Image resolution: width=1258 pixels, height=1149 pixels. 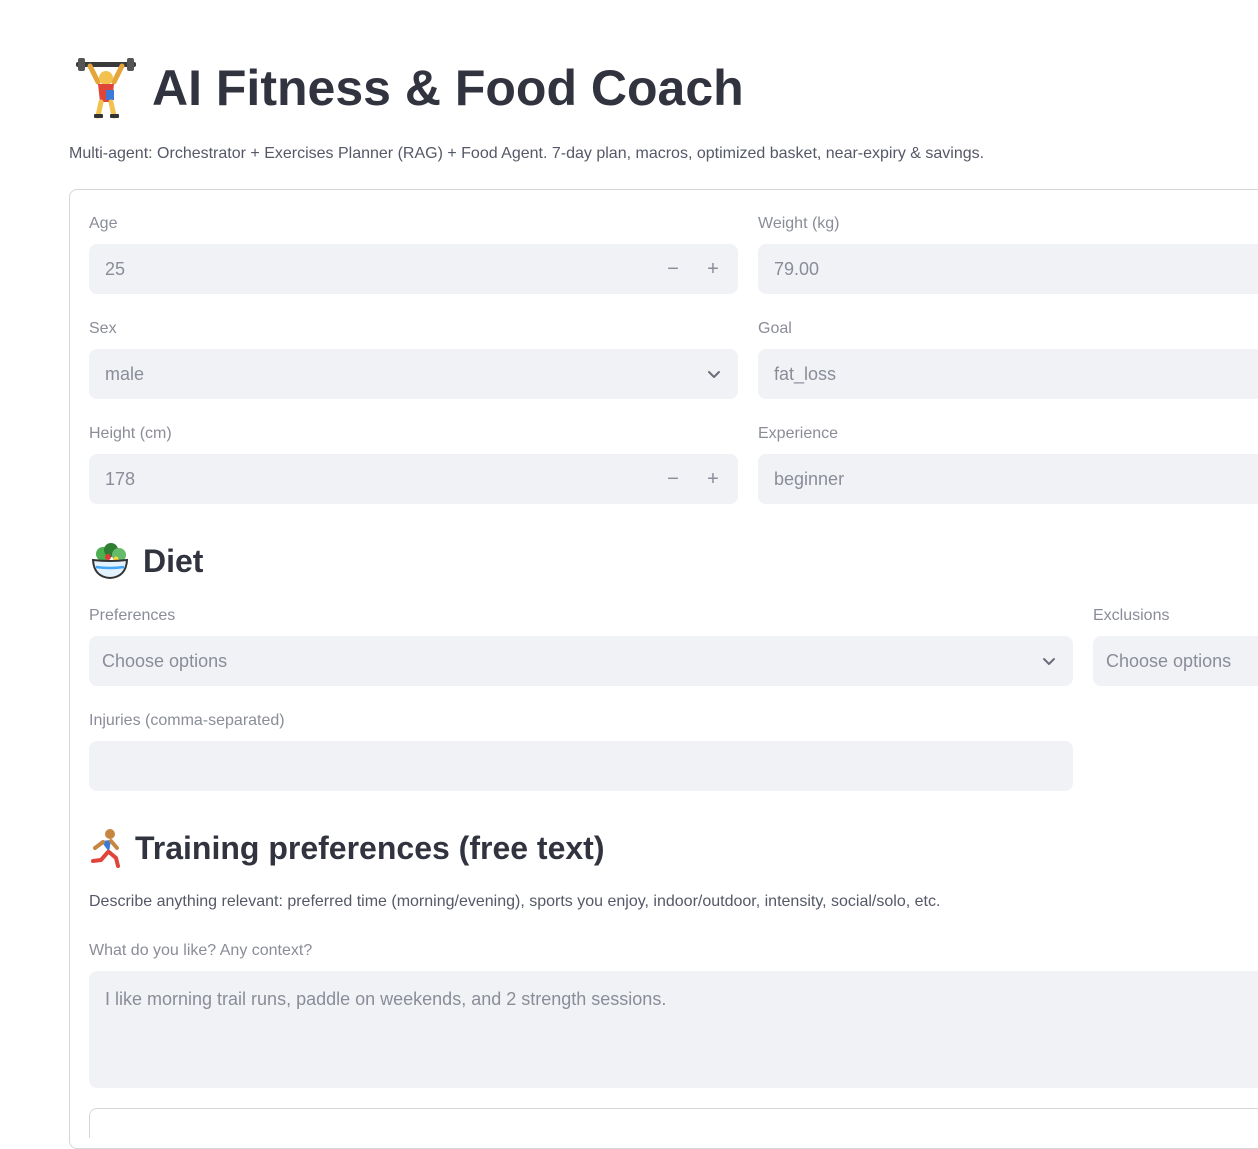 I want to click on preferences-multiselect: Choose options, so click(x=581, y=661).